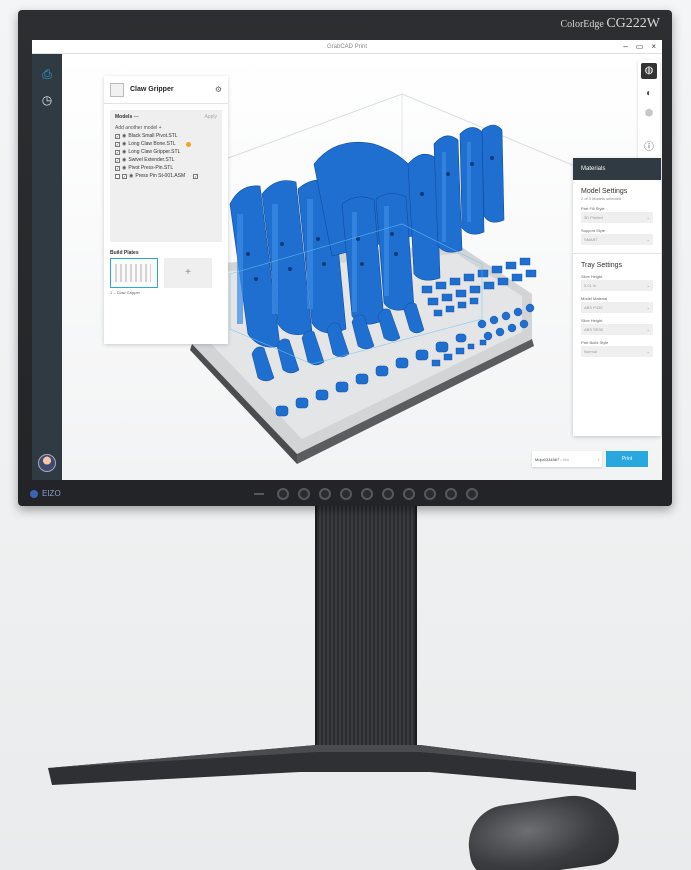  I want to click on list-item: ✓ ◉ Pivot Press-Pin.STL, so click(166, 168).